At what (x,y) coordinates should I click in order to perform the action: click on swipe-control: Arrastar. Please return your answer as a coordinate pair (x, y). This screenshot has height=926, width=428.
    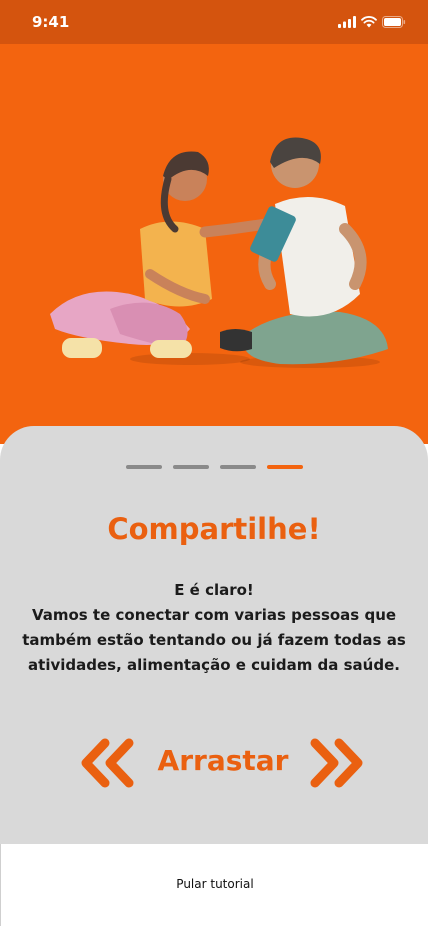
    Looking at the image, I should click on (214, 762).